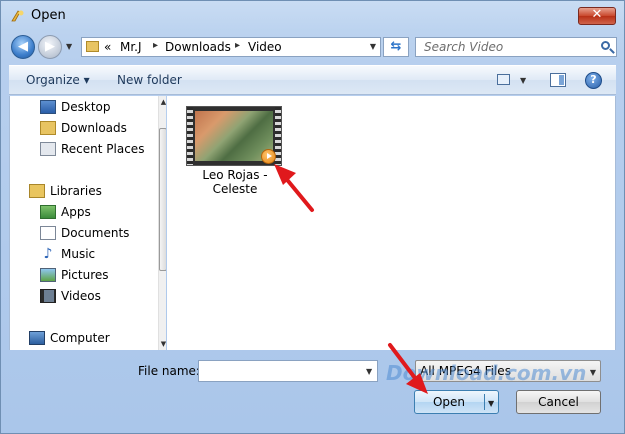 This screenshot has width=625, height=434. I want to click on breadcrumb-downloads: Downloads, so click(198, 47).